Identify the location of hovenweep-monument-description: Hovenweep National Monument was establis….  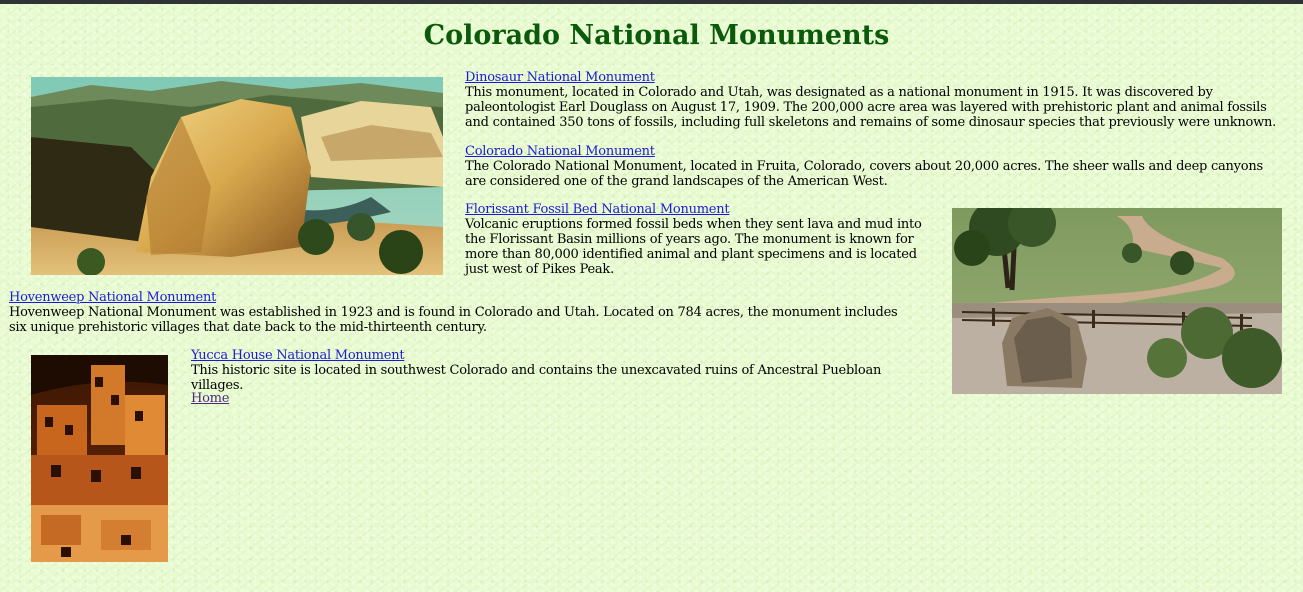
(453, 320).